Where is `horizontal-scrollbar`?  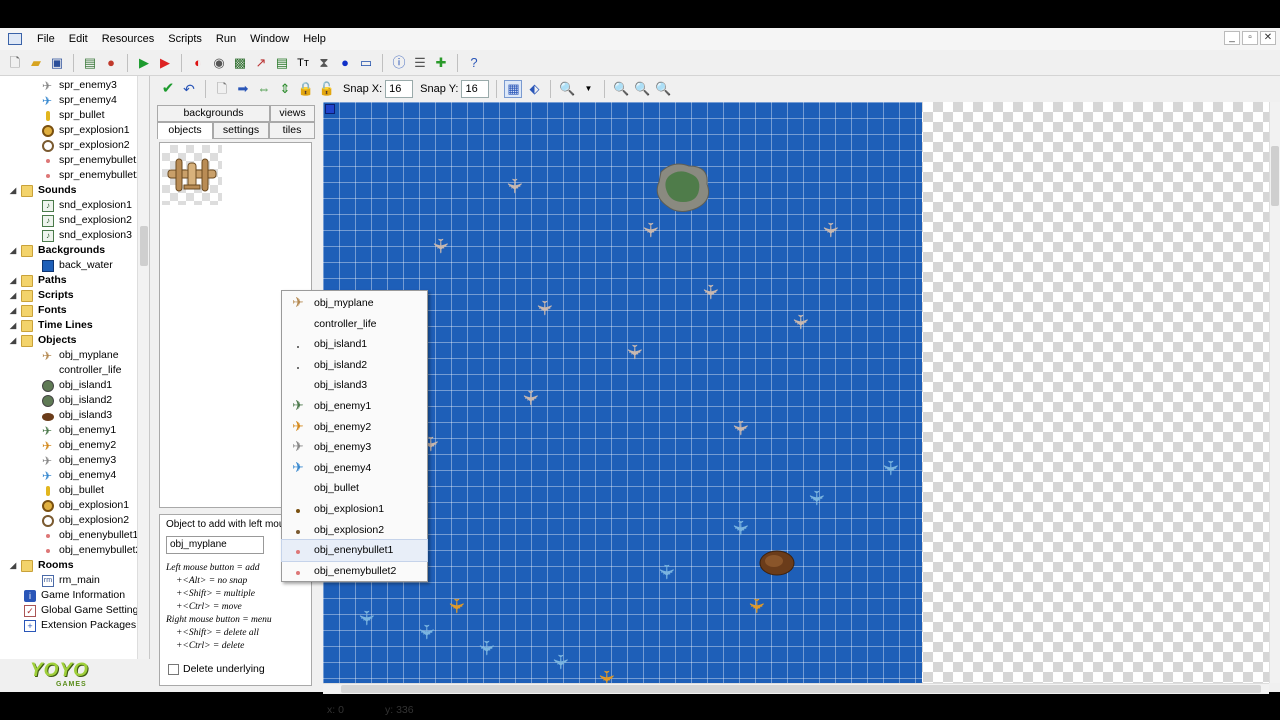
horizontal-scrollbar is located at coordinates (796, 688).